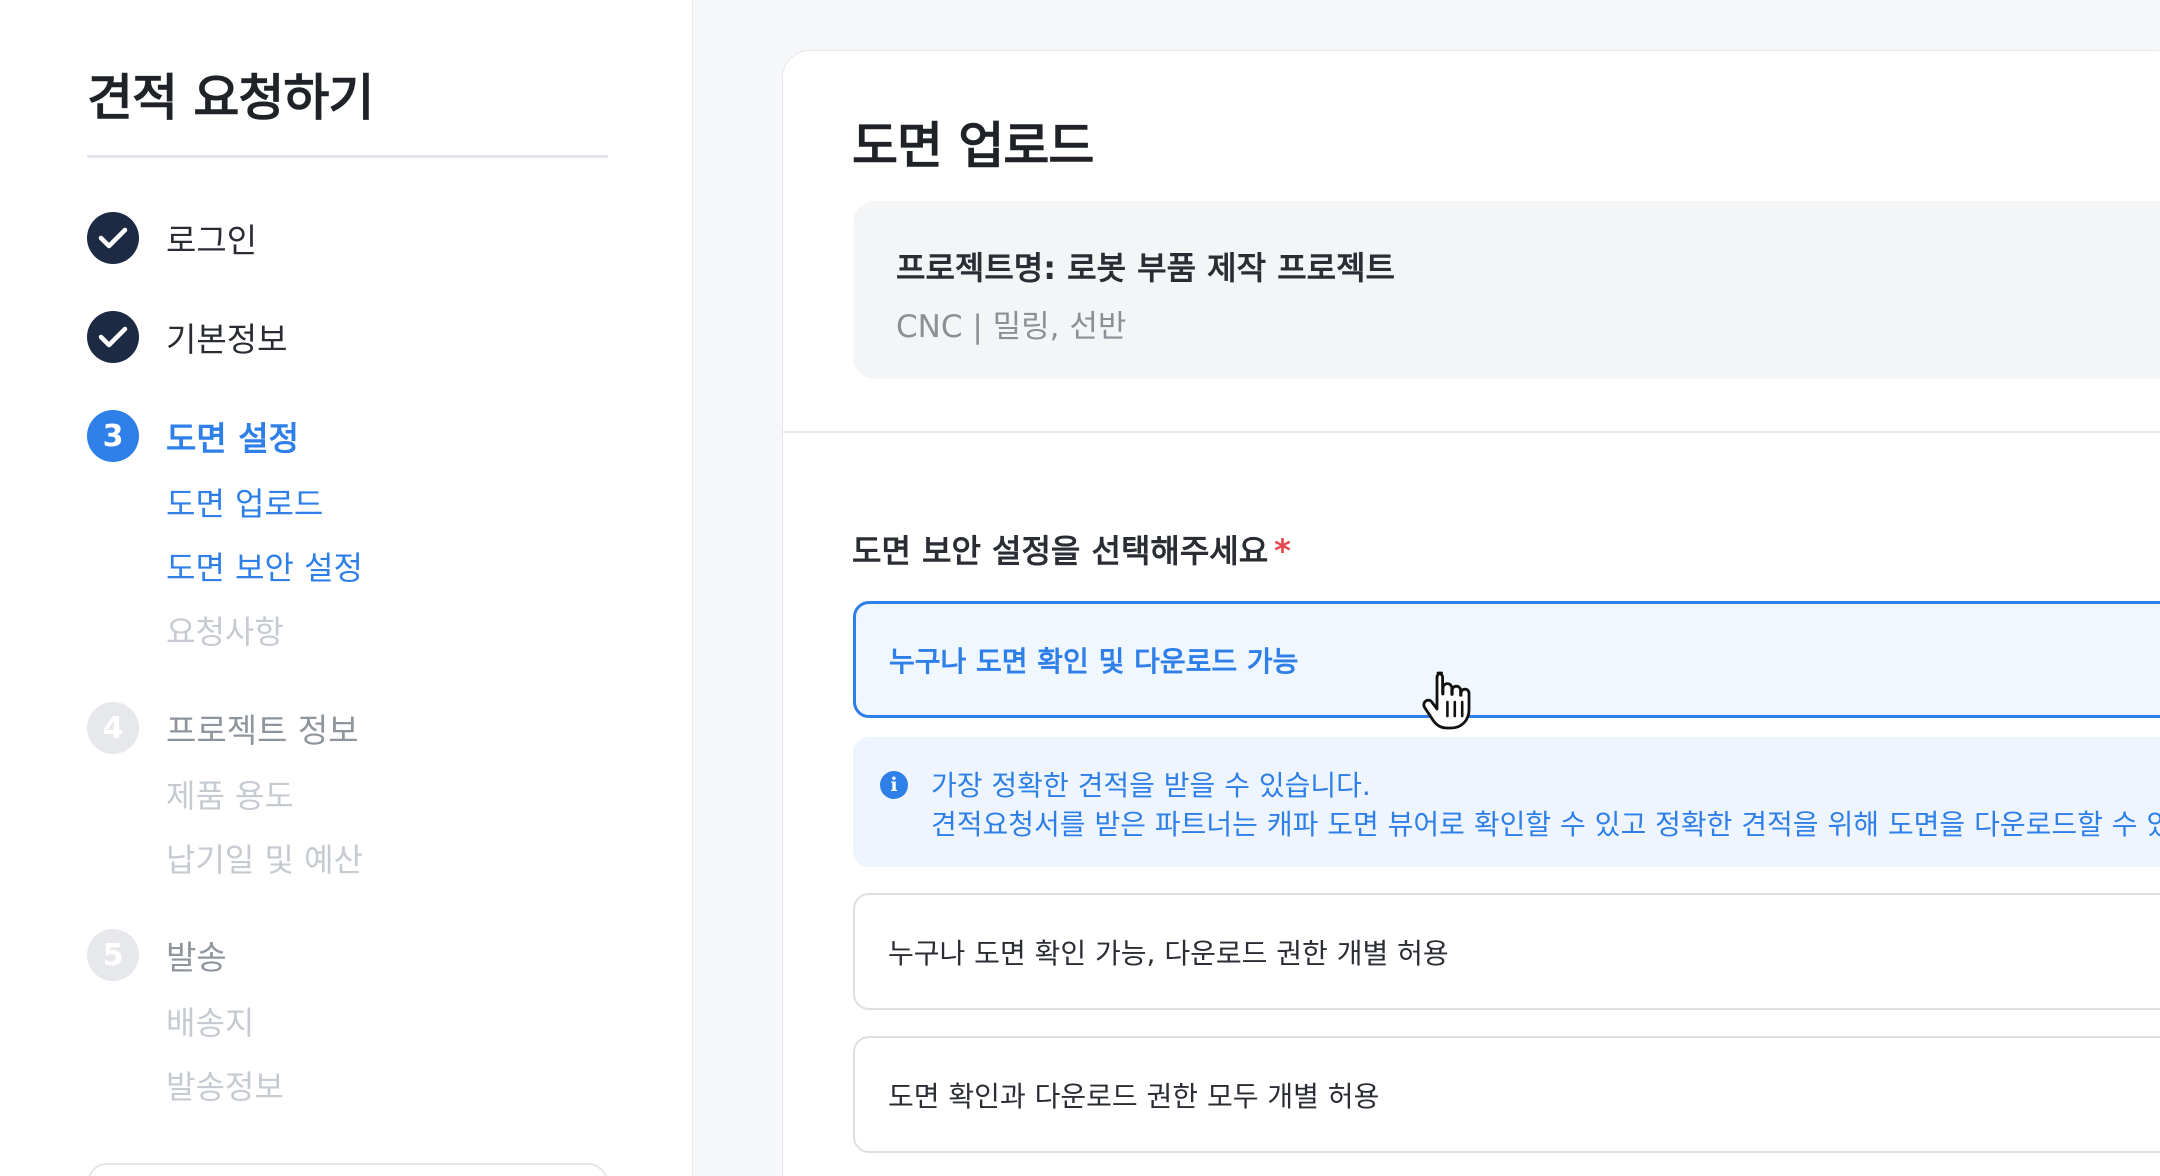  What do you see at coordinates (212, 240) in the screenshot?
I see `step-label: 로그인` at bounding box center [212, 240].